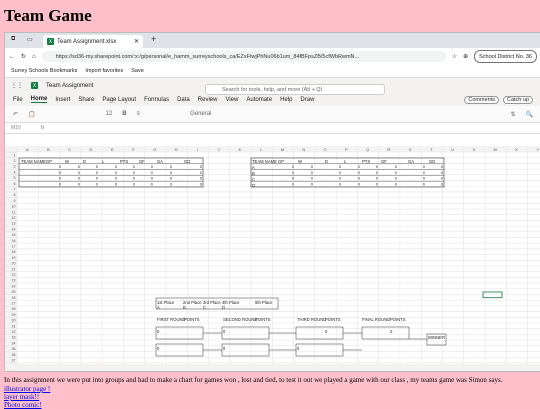  I want to click on sort-filter-icon: ⇅, so click(512, 114).